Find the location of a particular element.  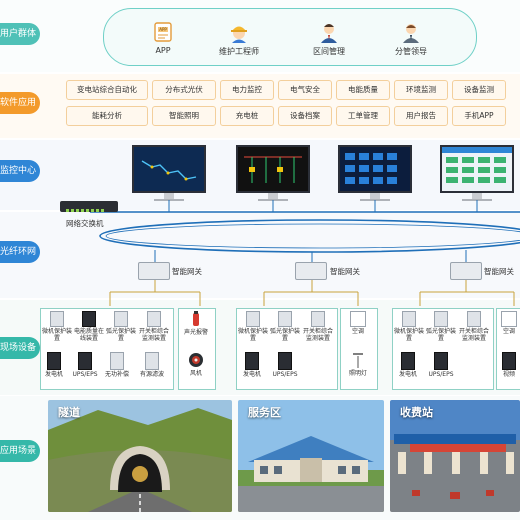

field-device-alarm: 声光报警 is located at coordinates (196, 323).